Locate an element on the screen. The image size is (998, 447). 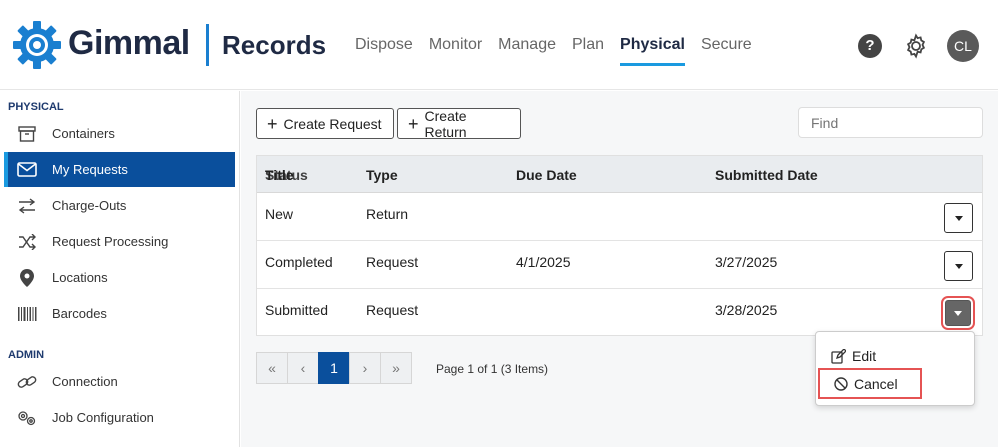
gear-icon is located at coordinates (916, 46).